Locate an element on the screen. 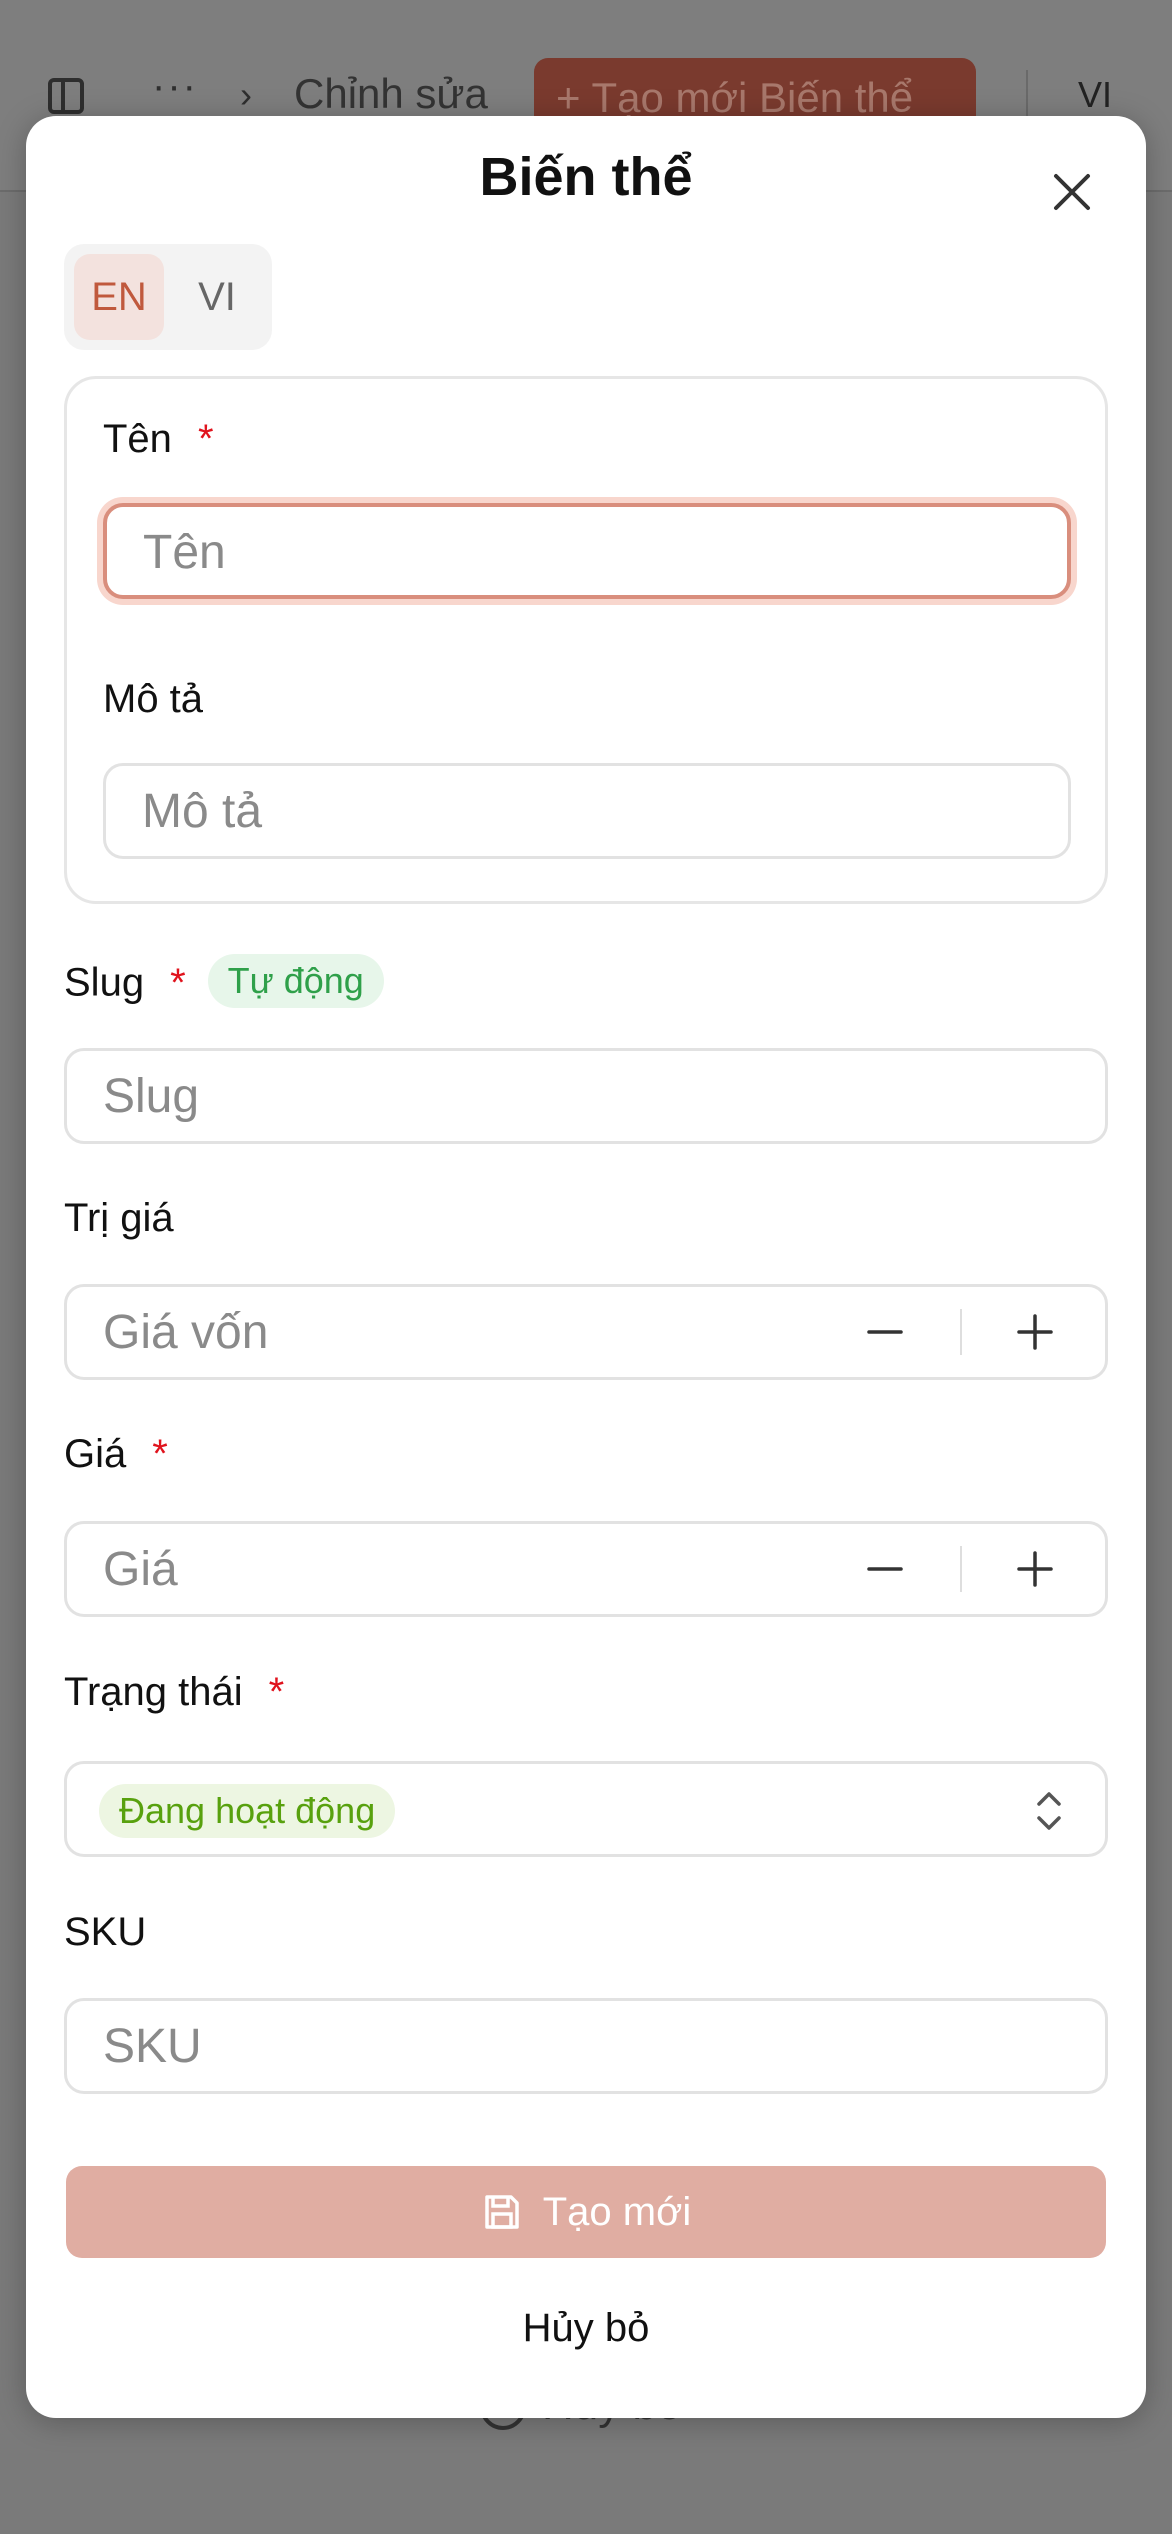 This screenshot has width=1172, height=2534. slug-input is located at coordinates (466, 1096).